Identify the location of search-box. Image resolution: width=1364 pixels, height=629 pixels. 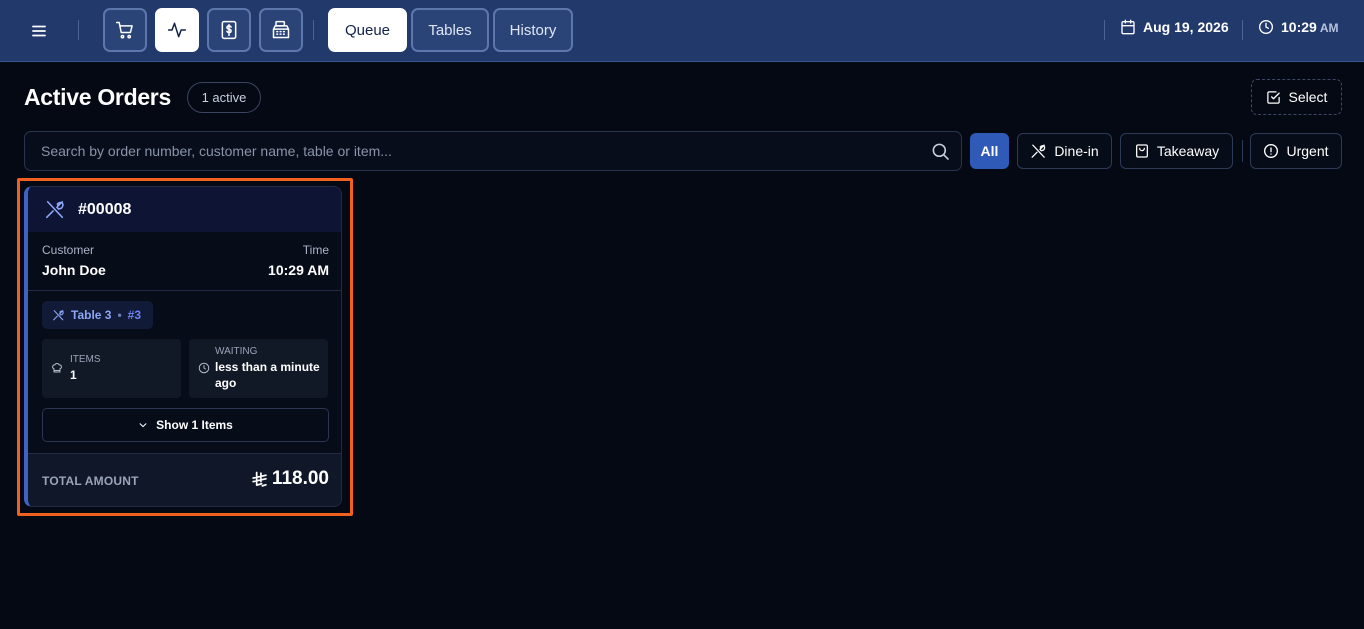
(493, 151).